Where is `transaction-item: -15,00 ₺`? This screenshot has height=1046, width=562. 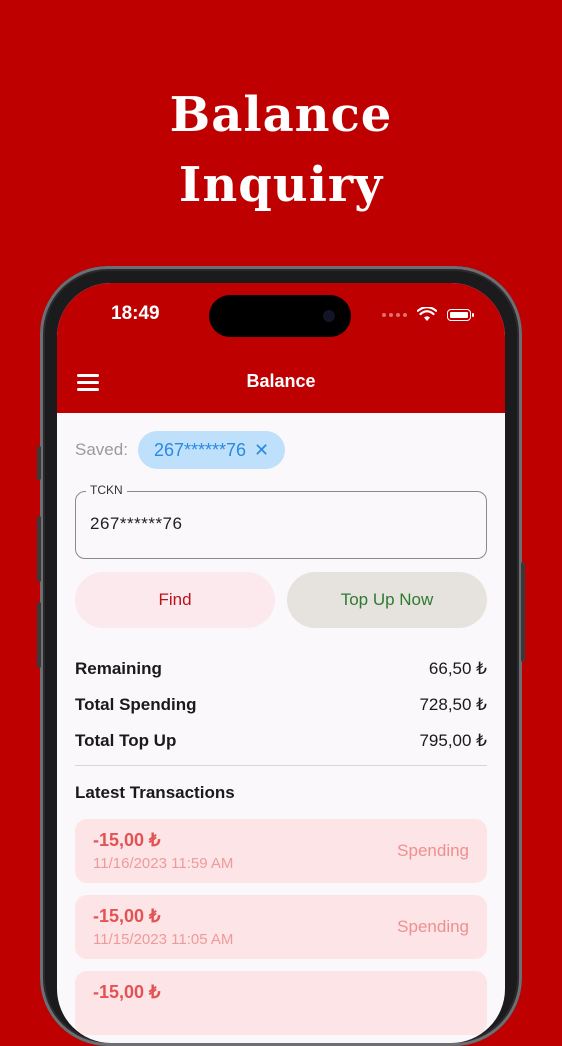 transaction-item: -15,00 ₺ is located at coordinates (281, 1003).